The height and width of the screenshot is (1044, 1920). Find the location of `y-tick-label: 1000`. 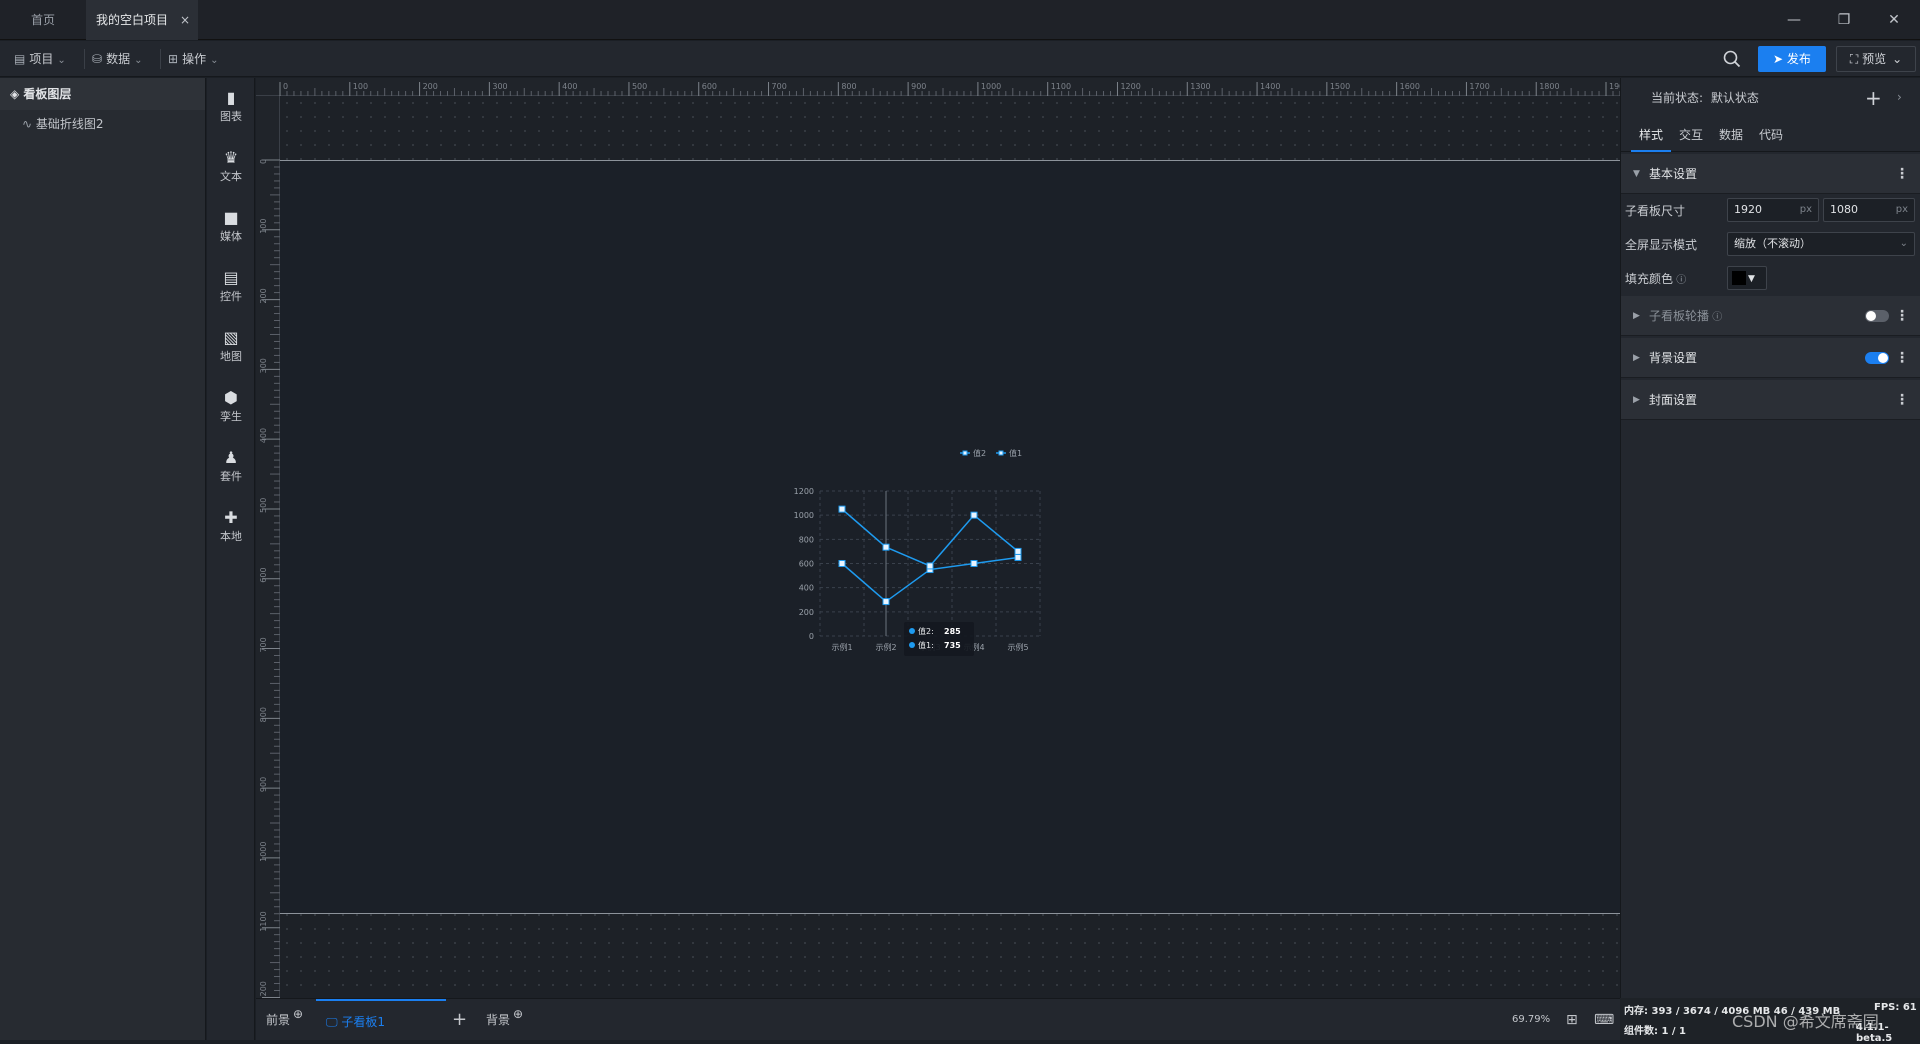

y-tick-label: 1000 is located at coordinates (804, 515).